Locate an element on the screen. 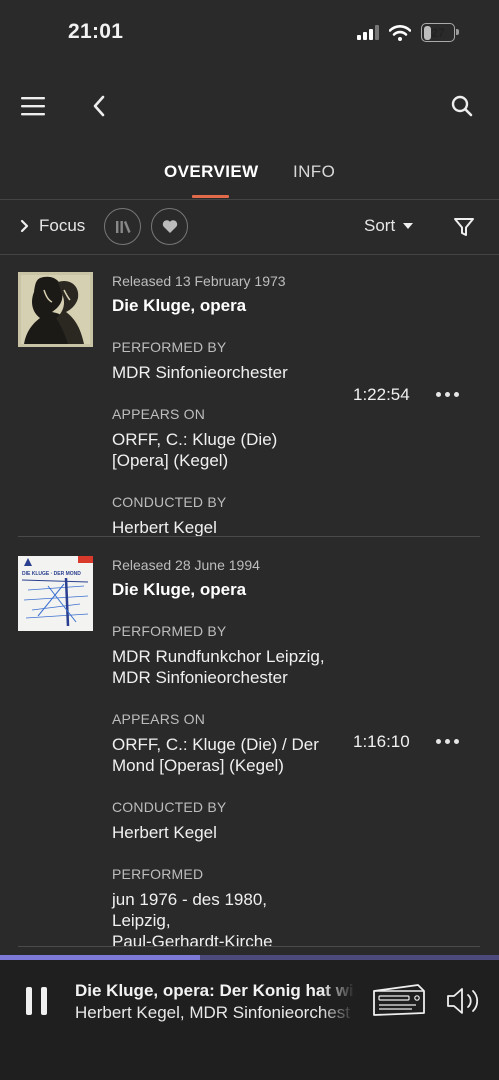 The width and height of the screenshot is (499, 1080). library-icon is located at coordinates (123, 226).